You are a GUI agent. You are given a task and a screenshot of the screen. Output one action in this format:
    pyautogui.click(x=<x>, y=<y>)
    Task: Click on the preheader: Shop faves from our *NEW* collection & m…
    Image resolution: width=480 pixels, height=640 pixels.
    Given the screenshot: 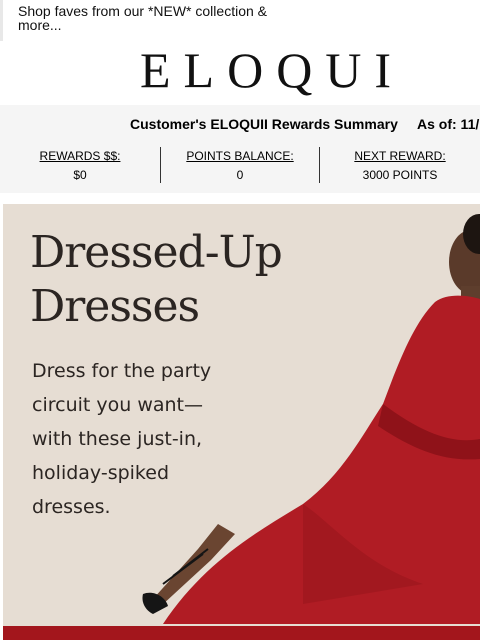 What is the action you would take?
    pyautogui.click(x=150, y=20)
    